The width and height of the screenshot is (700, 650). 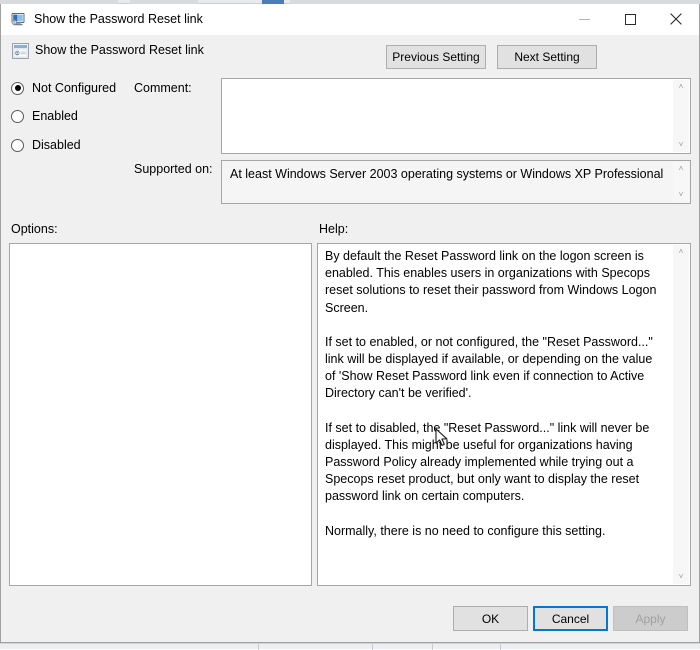 What do you see at coordinates (20, 51) in the screenshot?
I see `group-policy-setting-icon` at bounding box center [20, 51].